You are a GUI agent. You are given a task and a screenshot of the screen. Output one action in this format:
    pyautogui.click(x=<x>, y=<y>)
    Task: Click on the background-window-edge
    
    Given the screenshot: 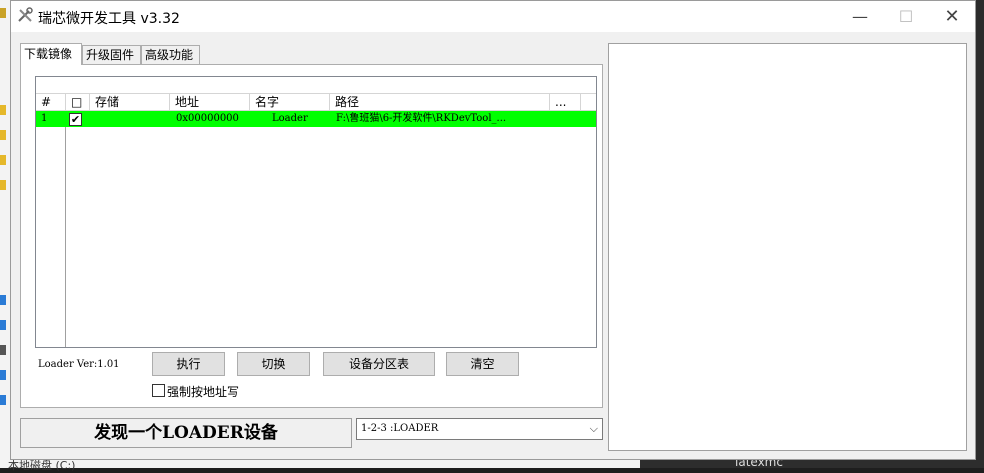 What is the action you would take?
    pyautogui.click(x=5, y=234)
    